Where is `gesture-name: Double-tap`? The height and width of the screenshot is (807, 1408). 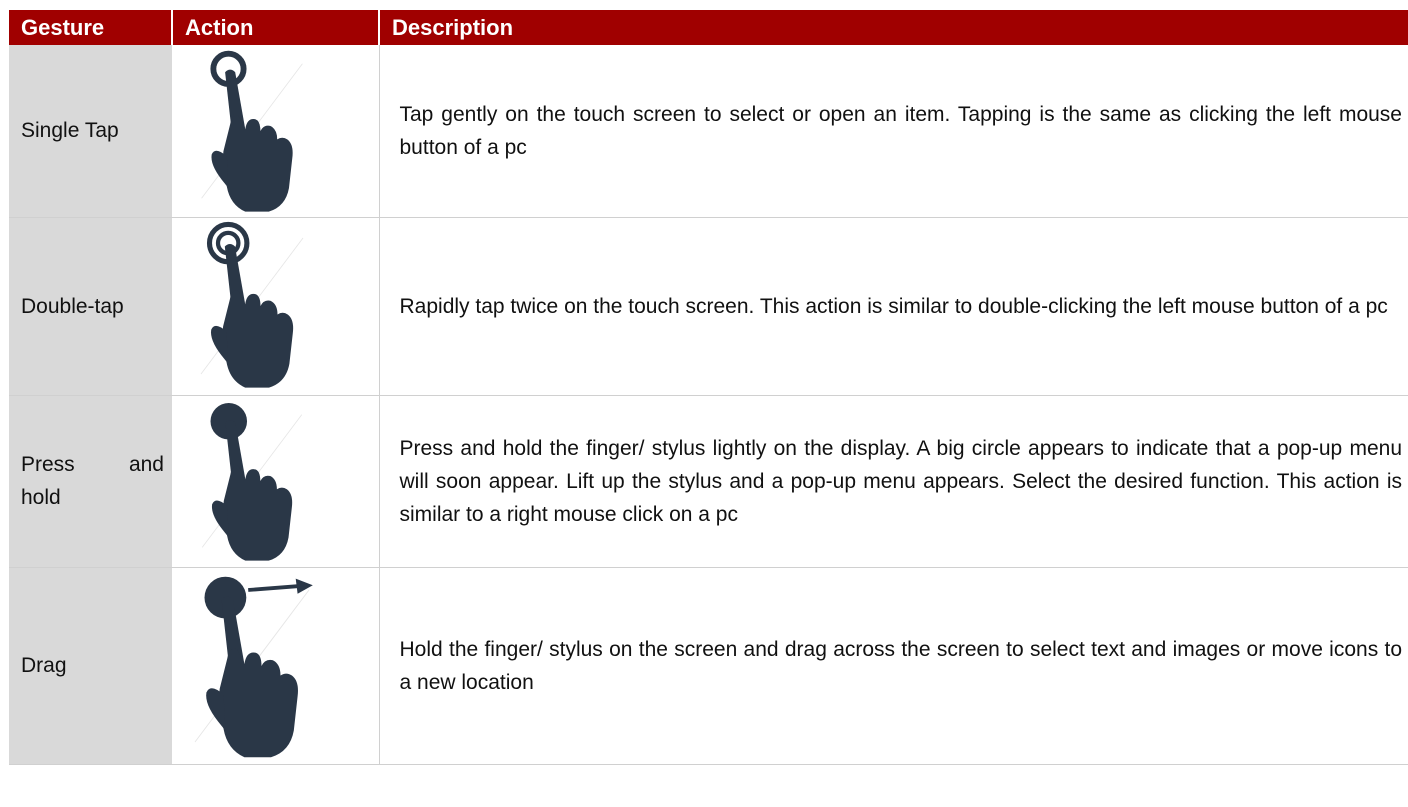 gesture-name: Double-tap is located at coordinates (90, 306).